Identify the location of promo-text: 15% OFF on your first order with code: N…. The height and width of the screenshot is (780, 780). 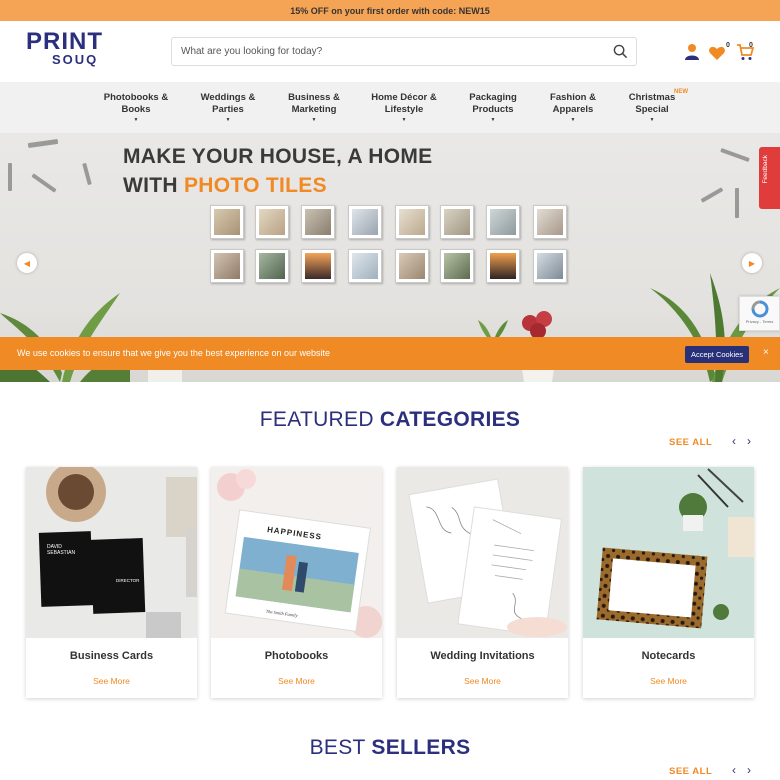
(390, 10).